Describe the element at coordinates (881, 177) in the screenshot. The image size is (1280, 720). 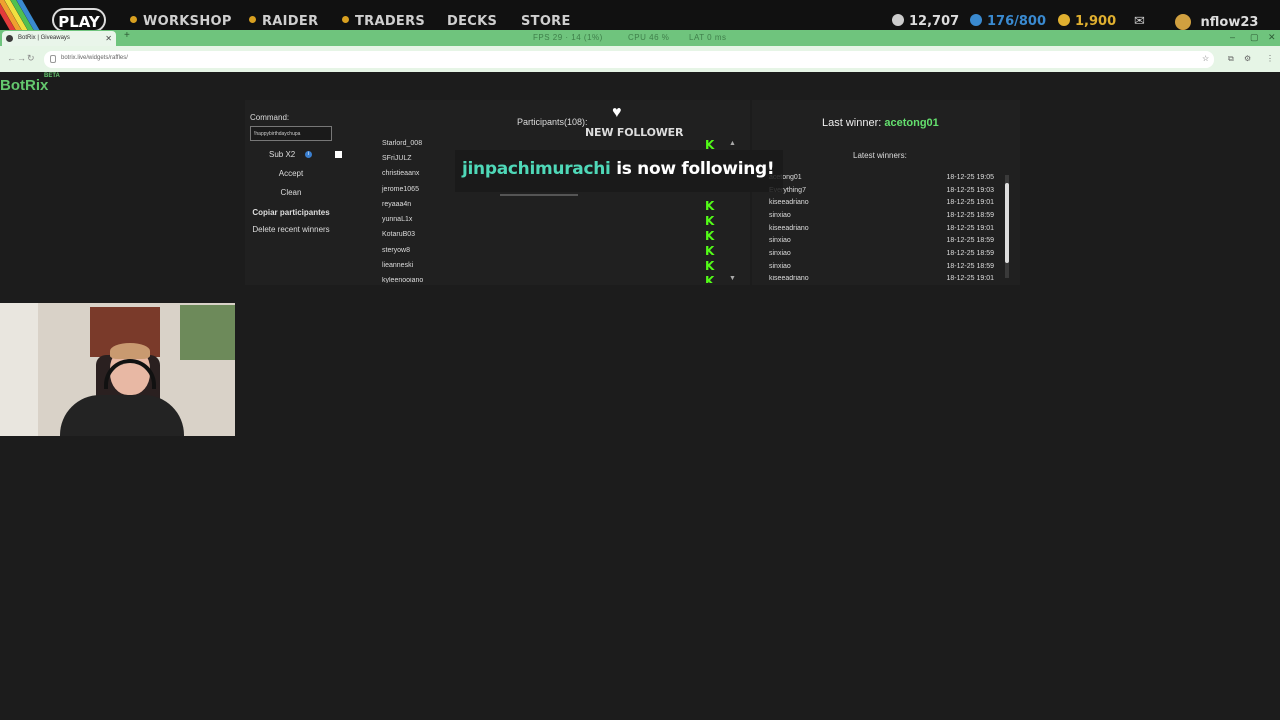
I see `winner-row: acetong01 18-12-25 19:05` at that location.